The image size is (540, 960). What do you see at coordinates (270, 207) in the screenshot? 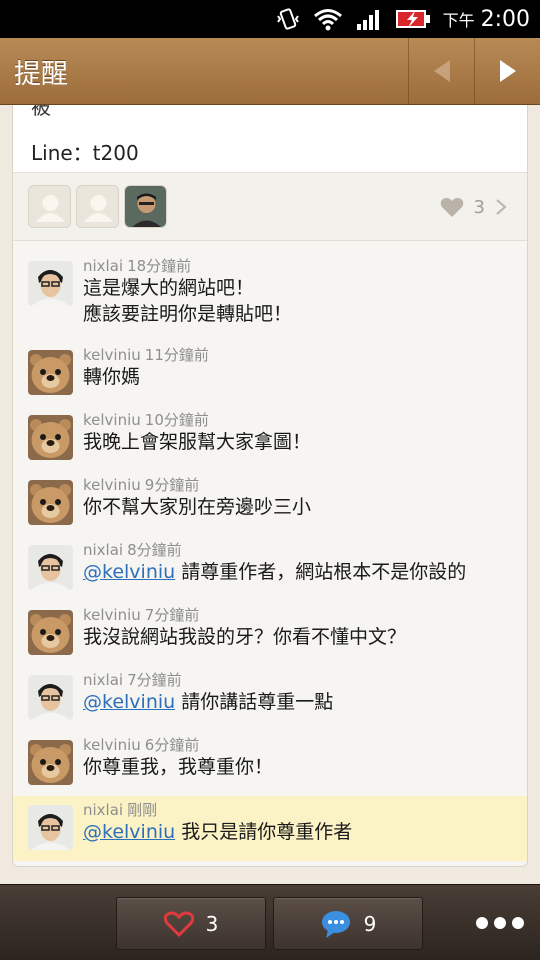
I see `likes-row: 3` at bounding box center [270, 207].